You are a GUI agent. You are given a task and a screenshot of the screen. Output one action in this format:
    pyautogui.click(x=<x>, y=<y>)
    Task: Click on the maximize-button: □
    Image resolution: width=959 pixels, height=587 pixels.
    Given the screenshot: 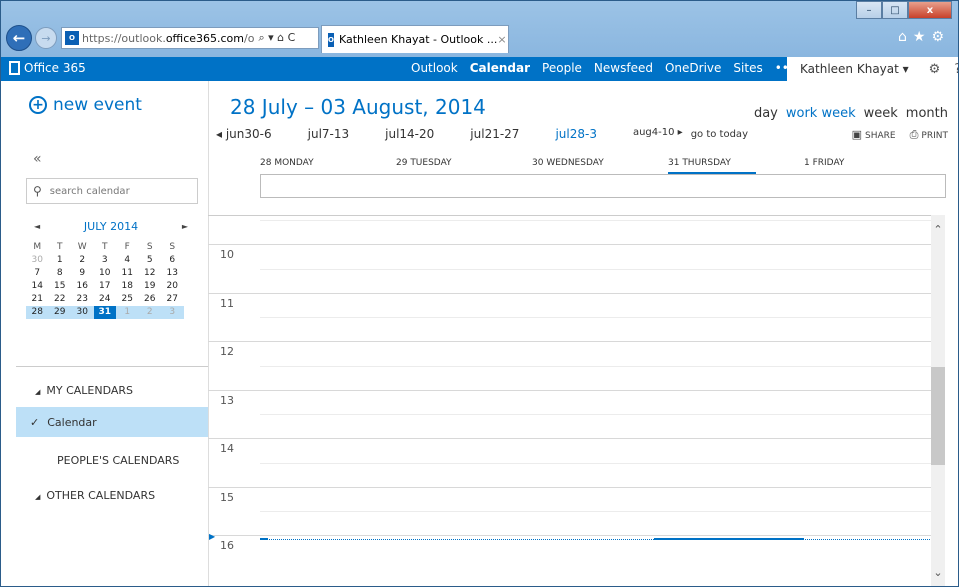 What is the action you would take?
    pyautogui.click(x=895, y=10)
    